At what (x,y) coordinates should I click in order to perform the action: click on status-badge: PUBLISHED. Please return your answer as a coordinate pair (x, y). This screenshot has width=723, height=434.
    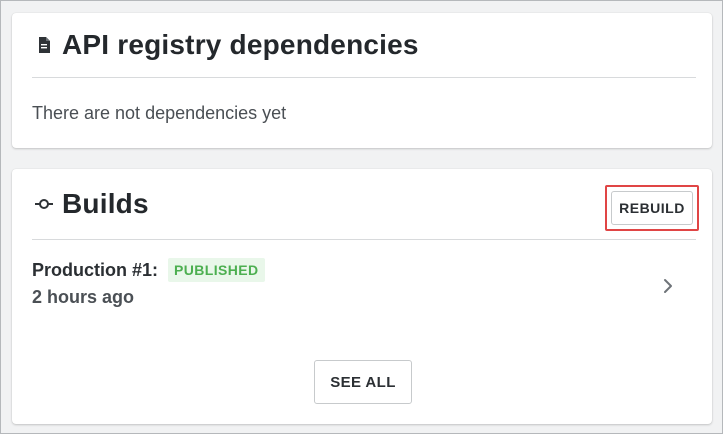
    Looking at the image, I should click on (216, 270).